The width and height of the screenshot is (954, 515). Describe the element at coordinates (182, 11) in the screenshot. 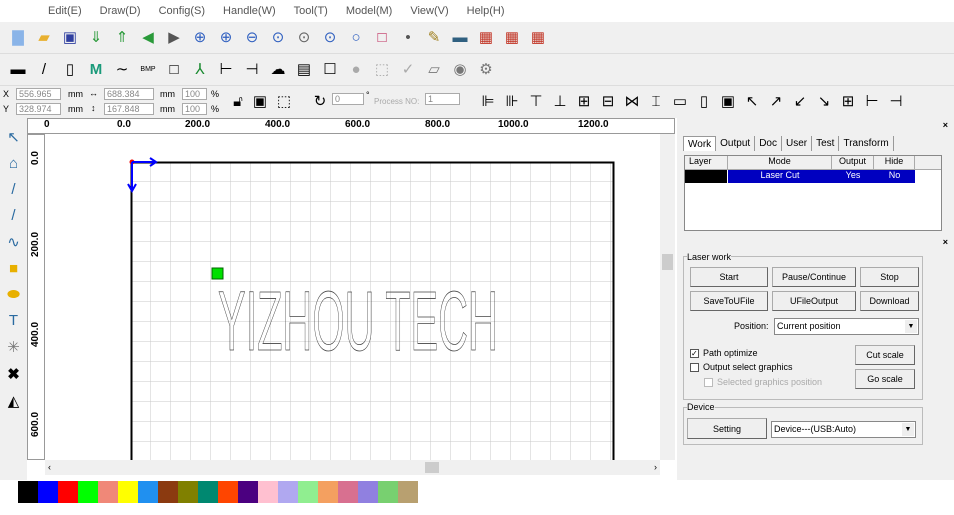

I see `menu-config: Config(S)` at that location.